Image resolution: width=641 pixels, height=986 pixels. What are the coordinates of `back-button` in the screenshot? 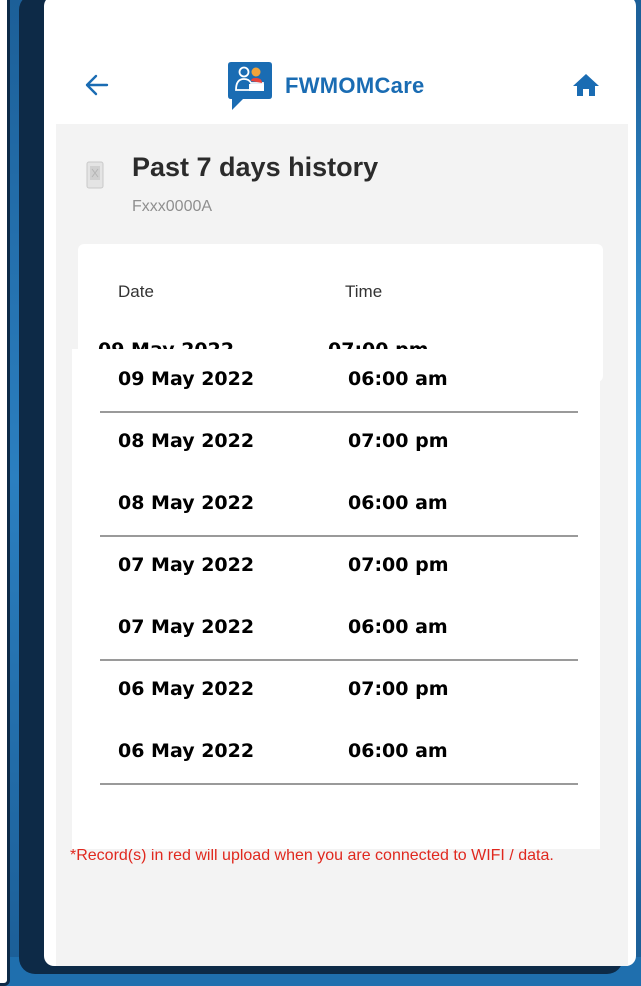 It's located at (97, 85).